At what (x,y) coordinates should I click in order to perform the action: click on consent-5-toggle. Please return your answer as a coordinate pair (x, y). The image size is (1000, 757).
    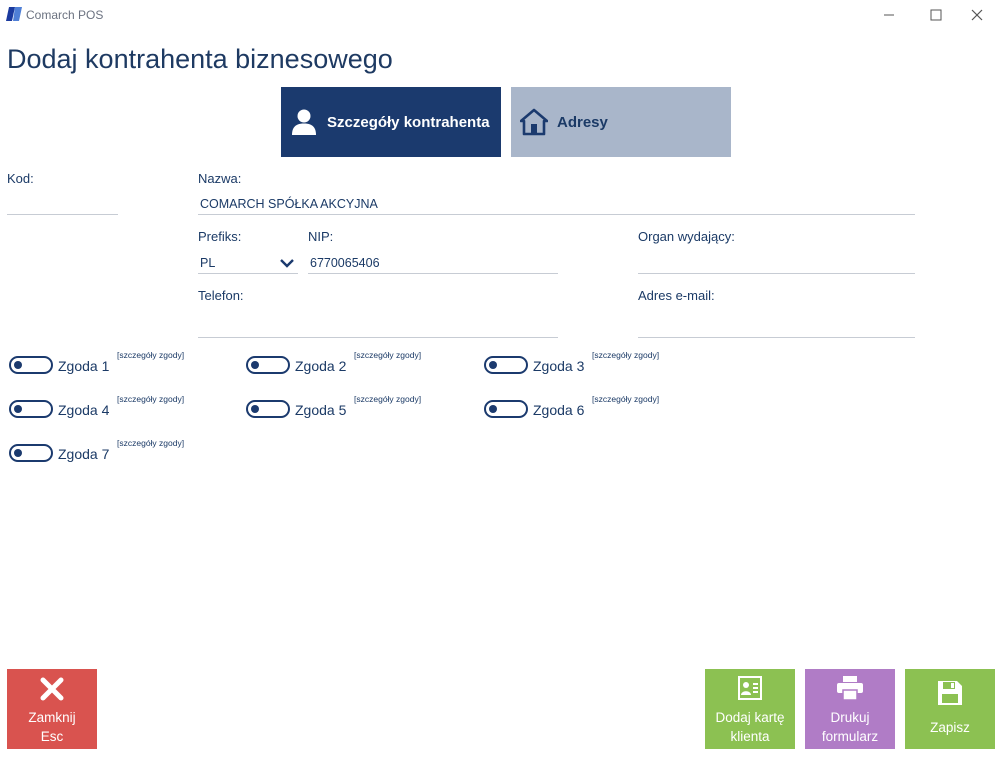
    Looking at the image, I should click on (268, 409).